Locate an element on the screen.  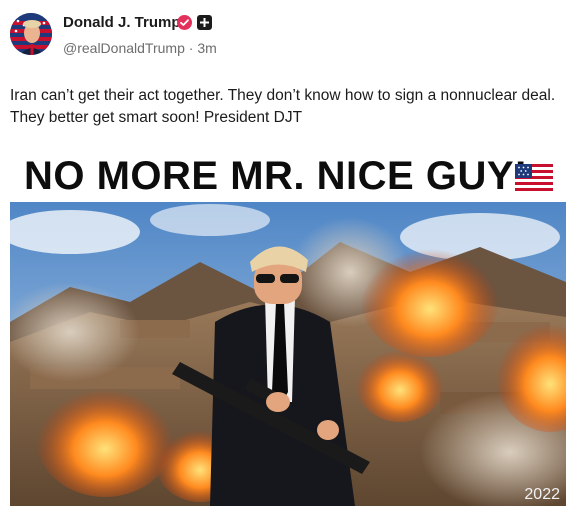
flag-portrait-avatar-icon is located at coordinates (31, 34).